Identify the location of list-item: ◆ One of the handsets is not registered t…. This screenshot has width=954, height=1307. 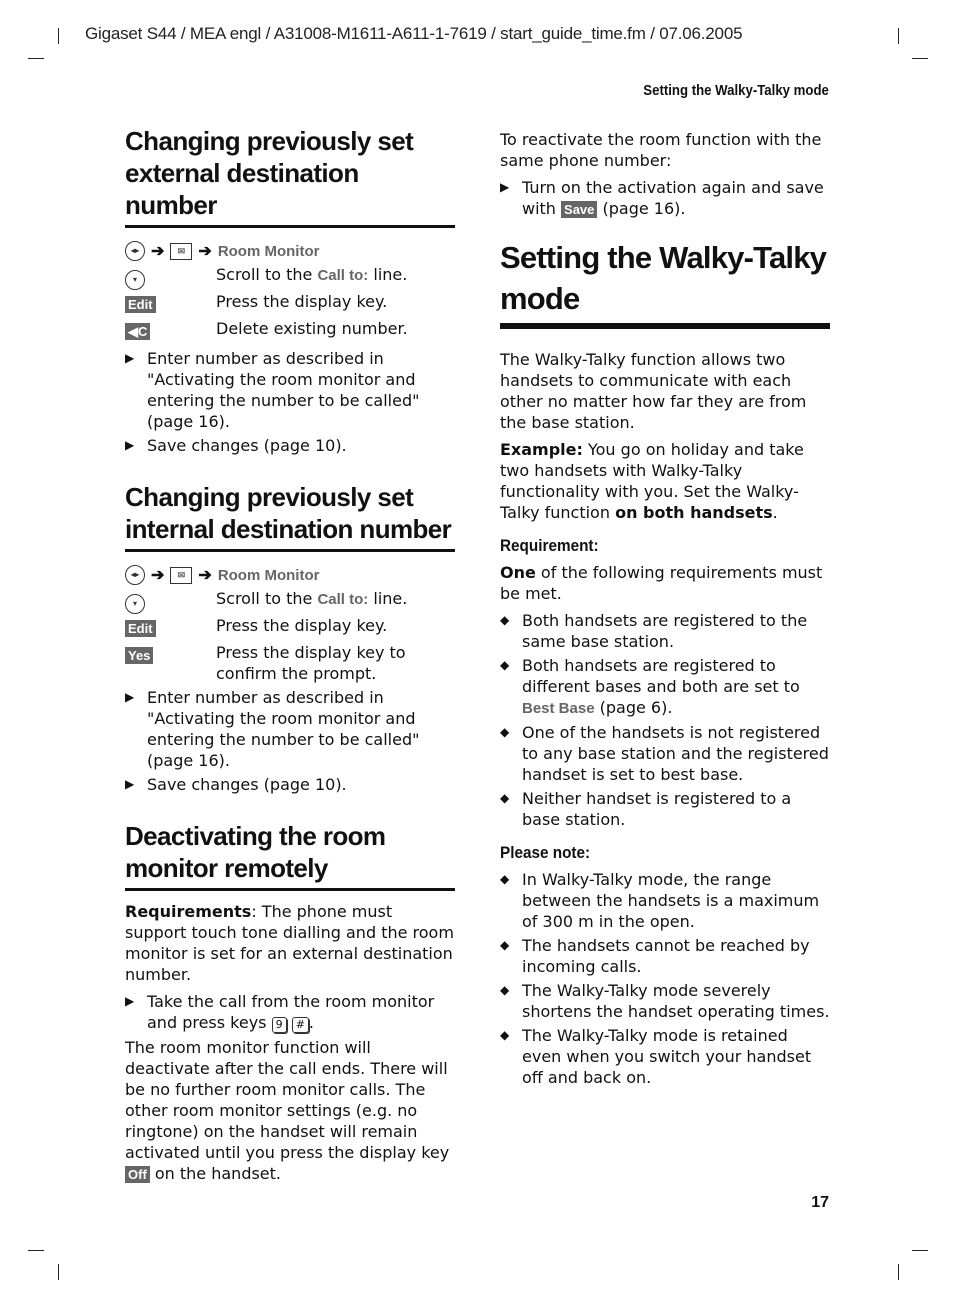
(664, 753).